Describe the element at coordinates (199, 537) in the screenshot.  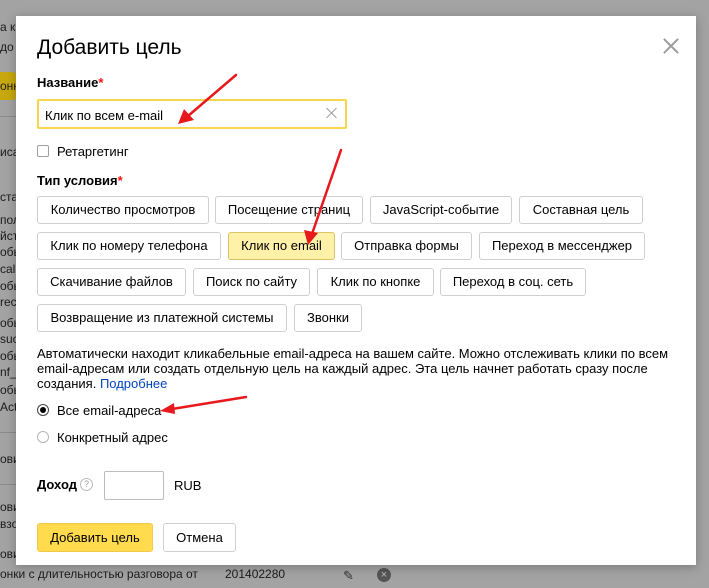
I see `cancel-button: Отмена` at that location.